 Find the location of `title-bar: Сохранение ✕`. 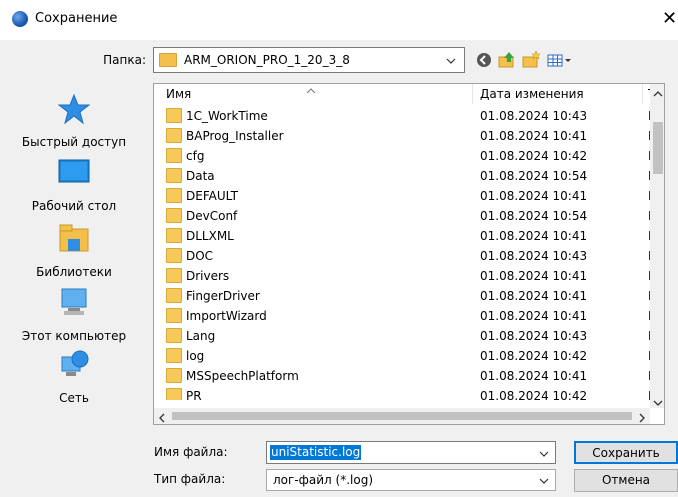

title-bar: Сохранение ✕ is located at coordinates (339, 20).